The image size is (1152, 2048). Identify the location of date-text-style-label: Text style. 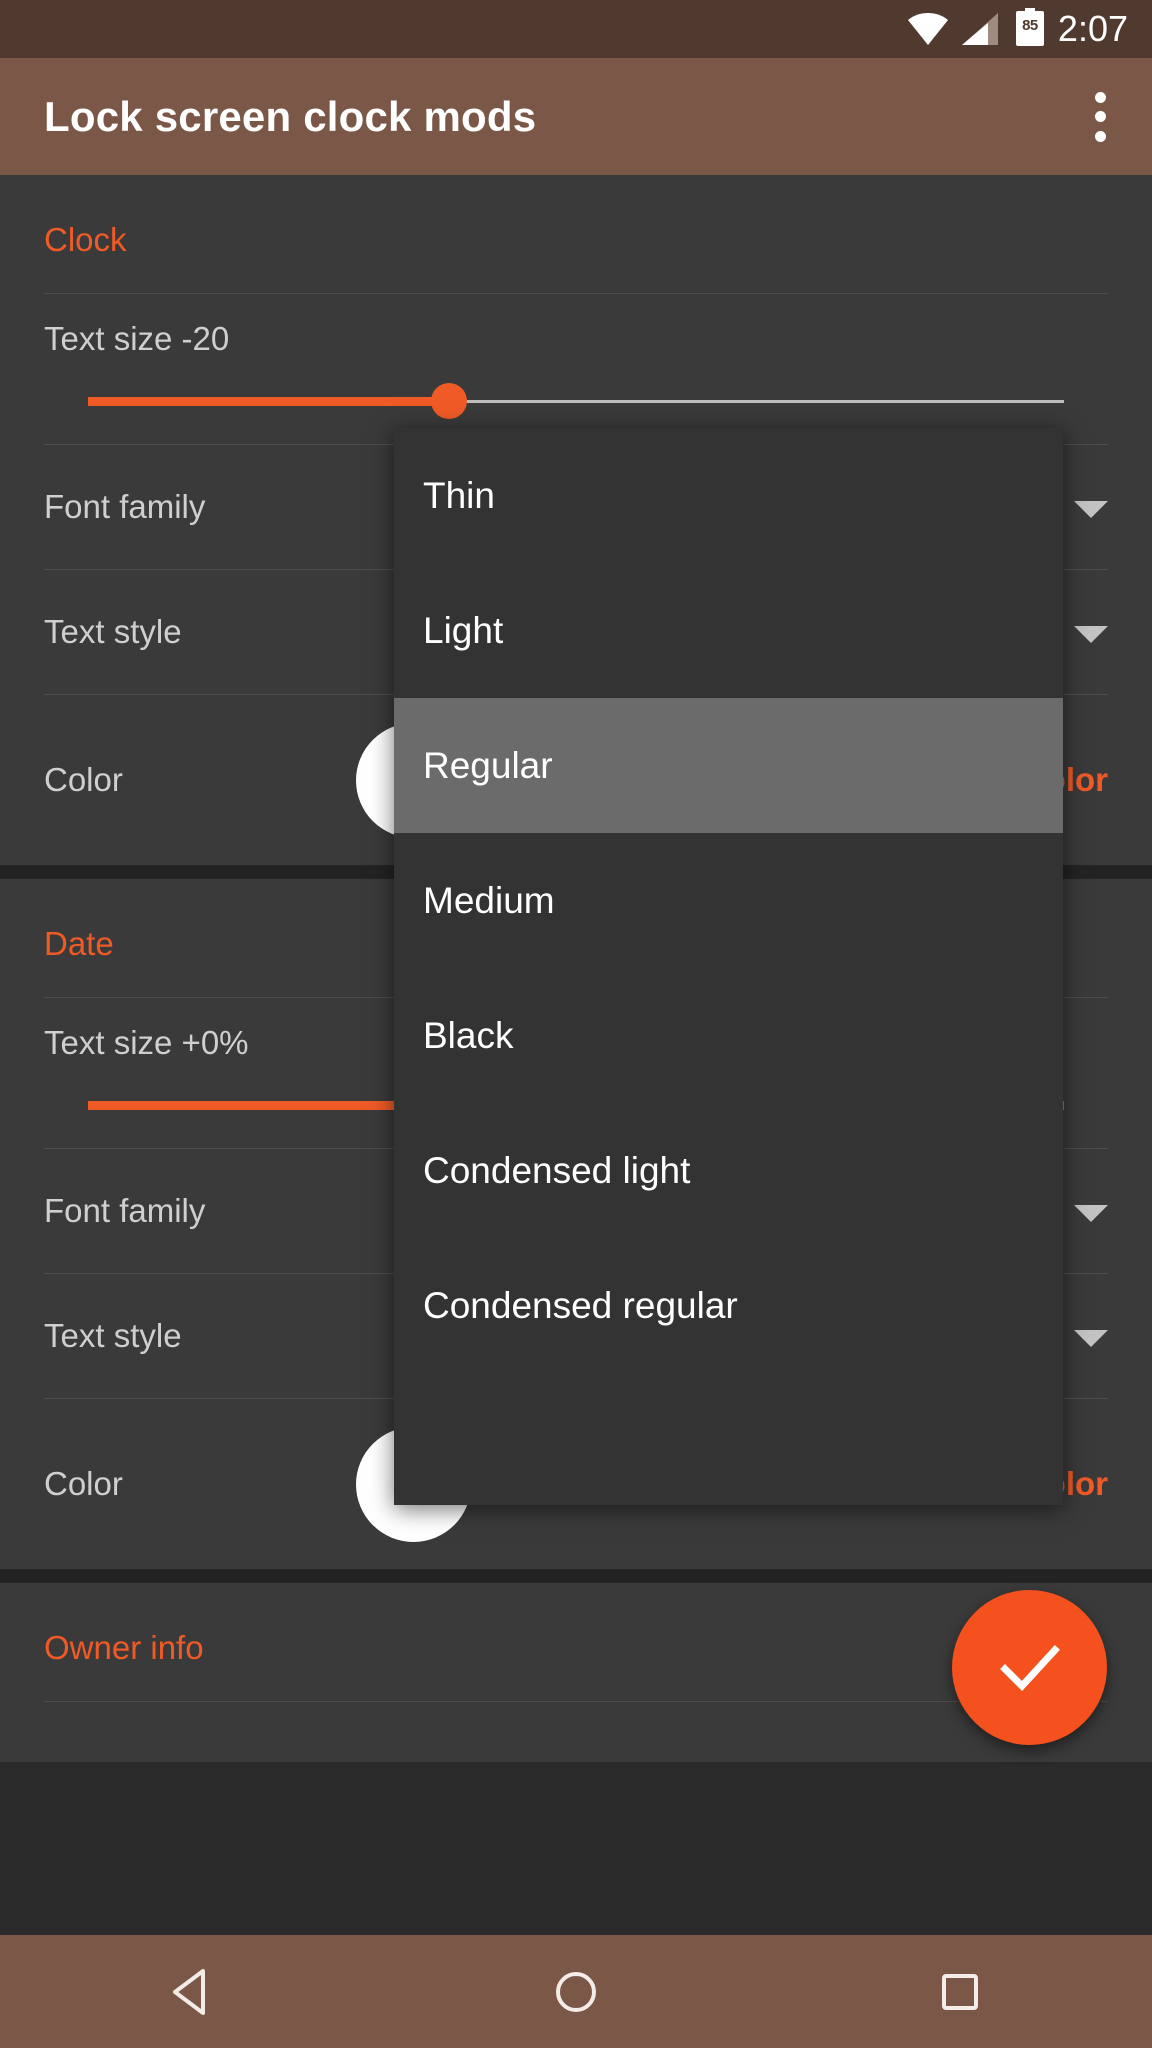
(113, 1335).